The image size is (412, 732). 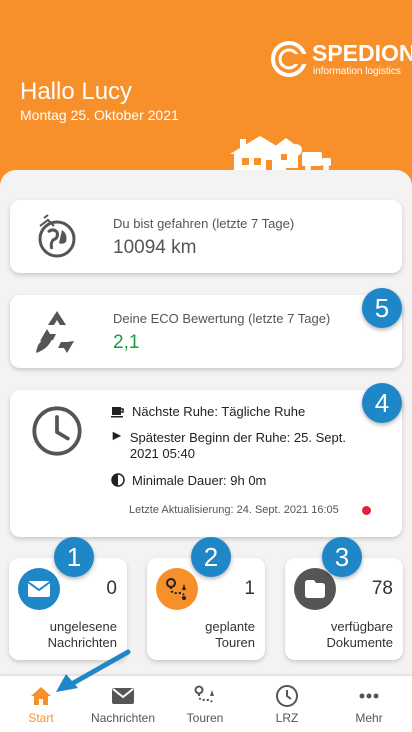 What do you see at coordinates (211, 557) in the screenshot?
I see `callout-badge-2: 2` at bounding box center [211, 557].